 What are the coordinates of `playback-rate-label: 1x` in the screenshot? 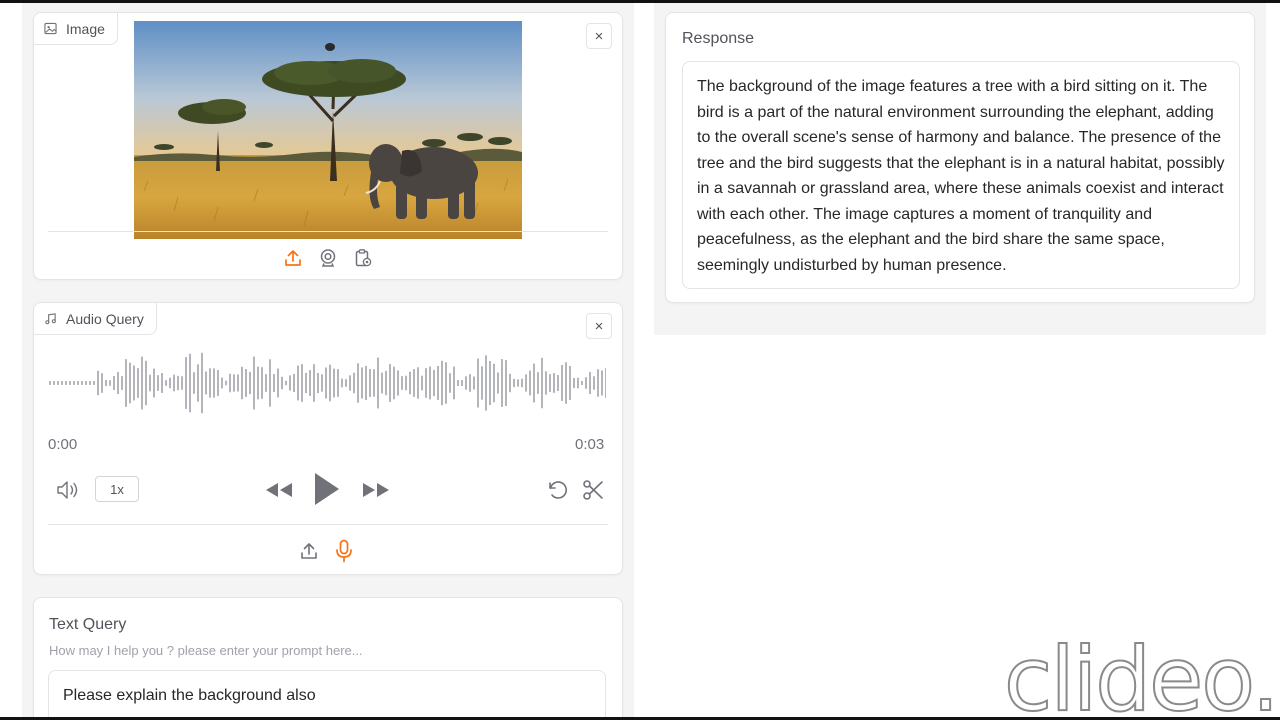 It's located at (117, 489).